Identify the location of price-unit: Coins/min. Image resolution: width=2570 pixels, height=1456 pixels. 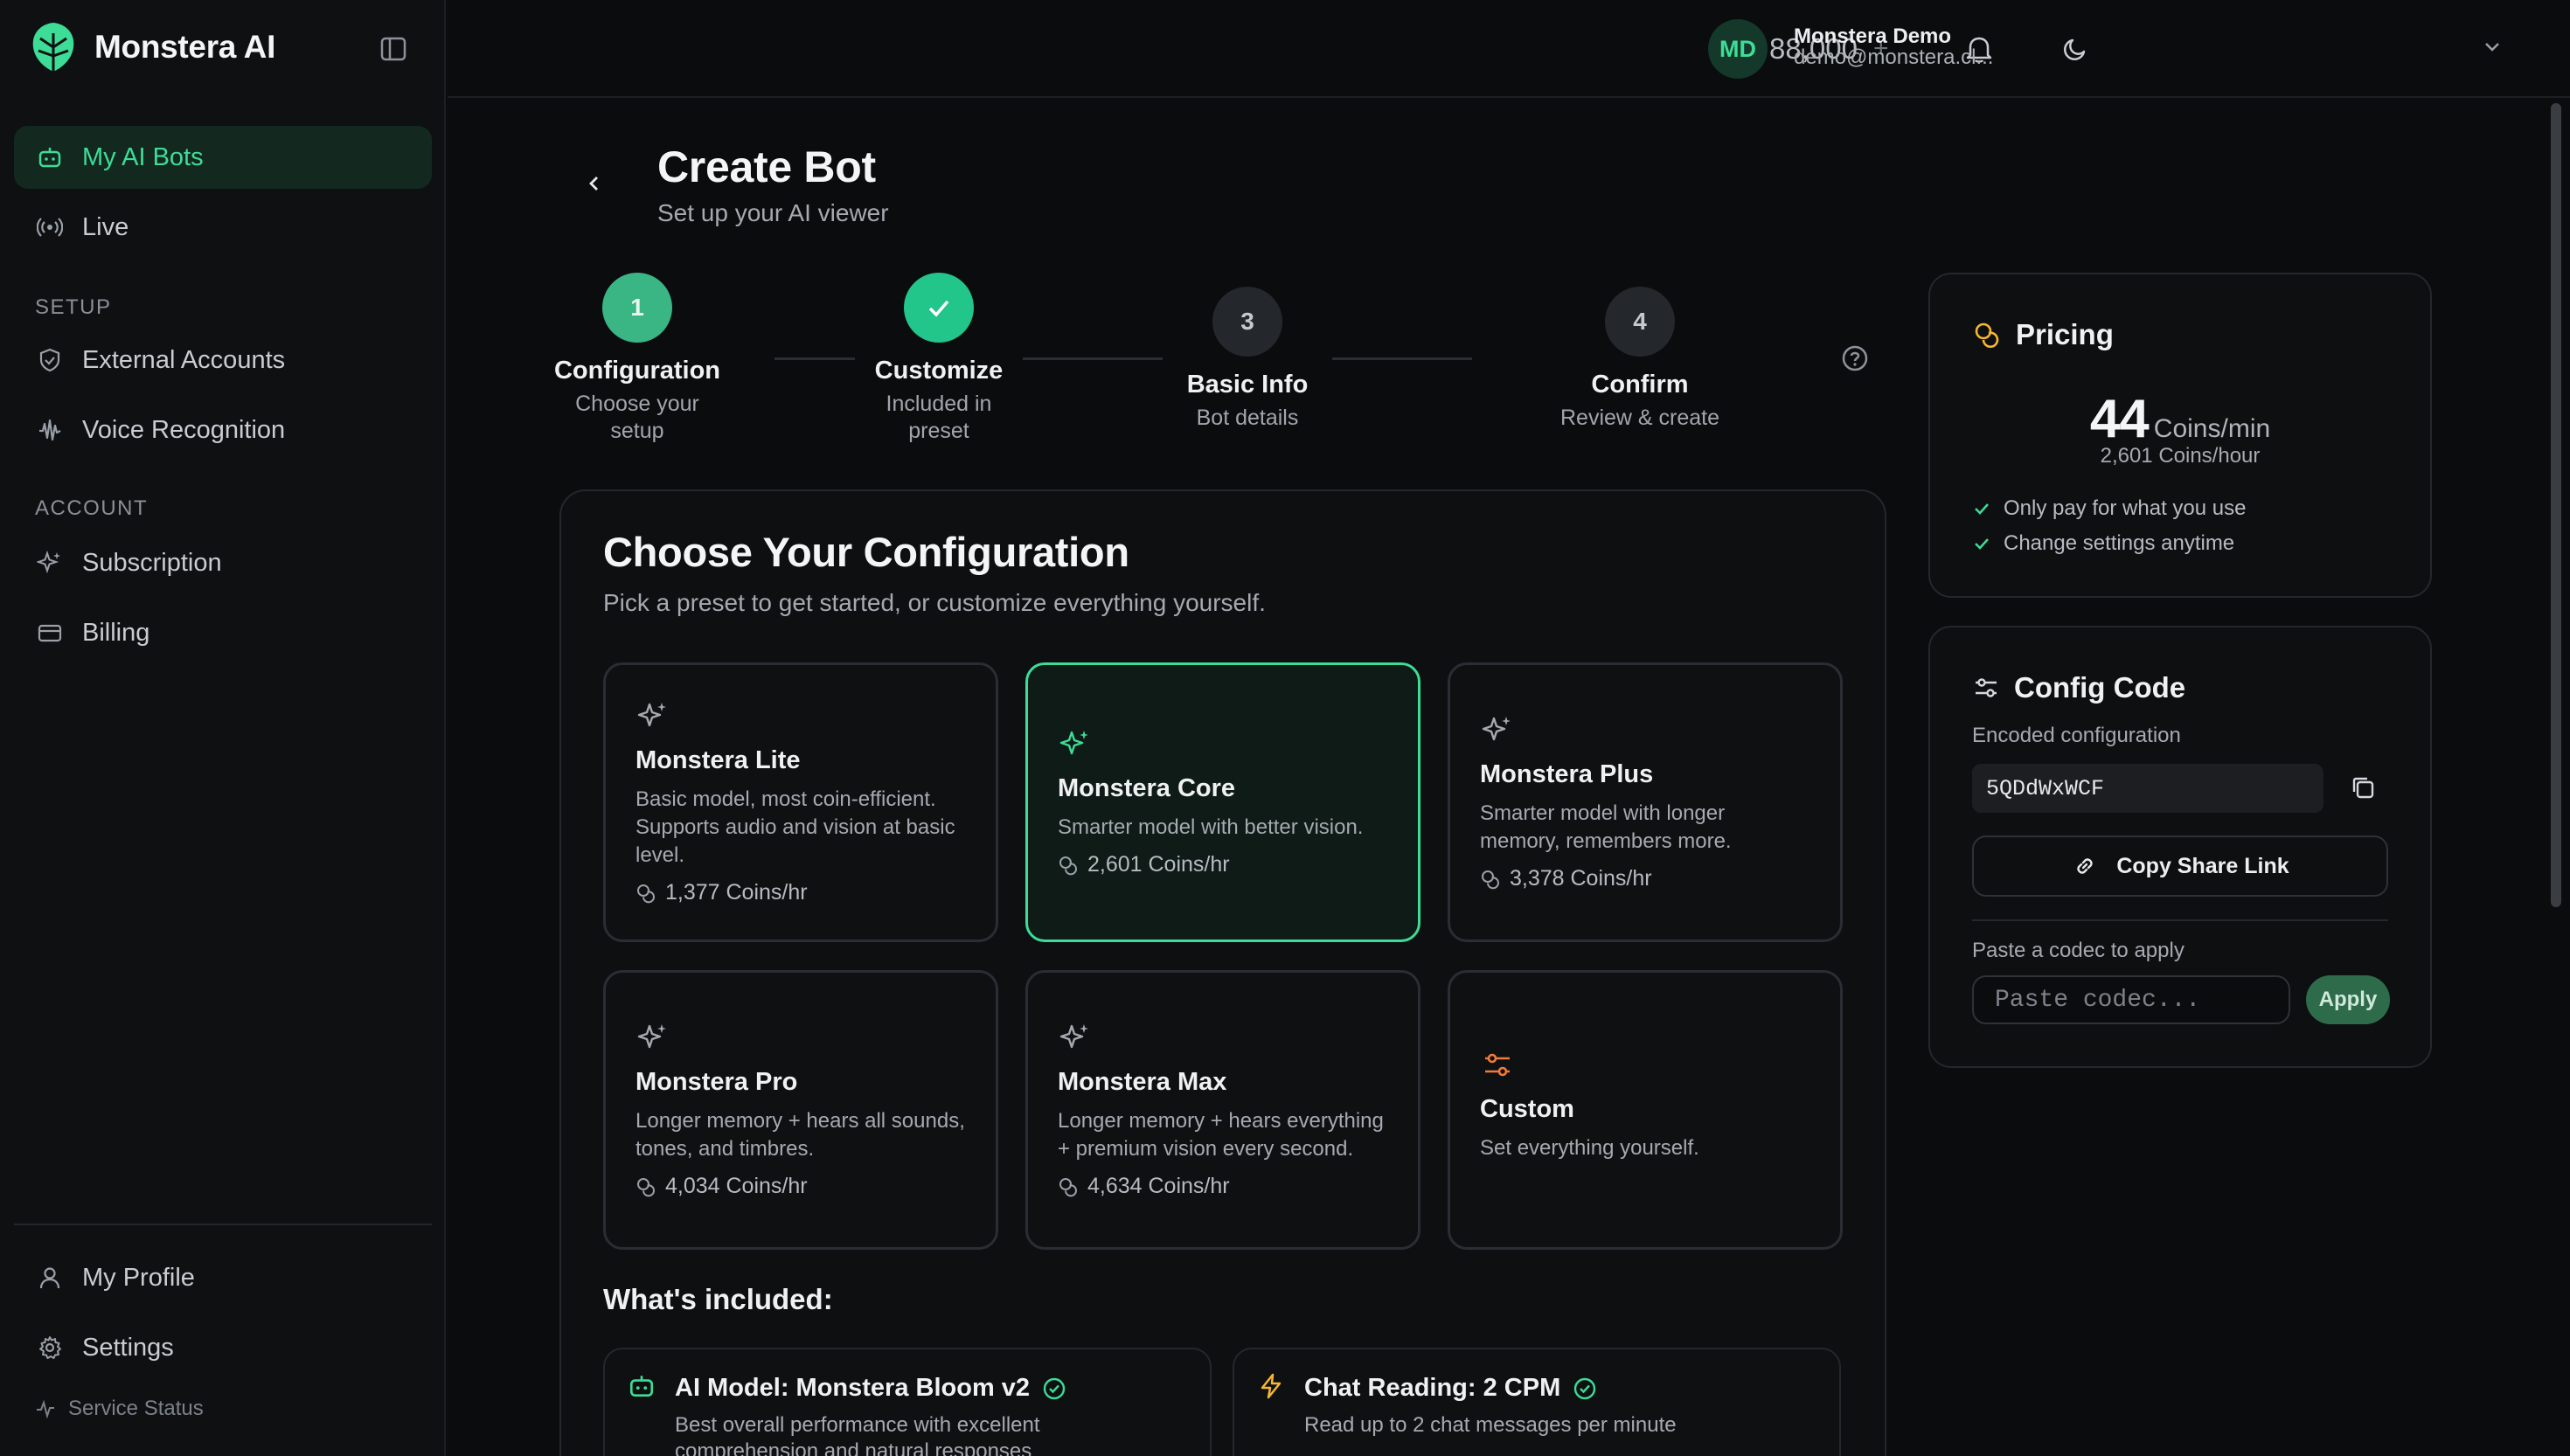
(2212, 428).